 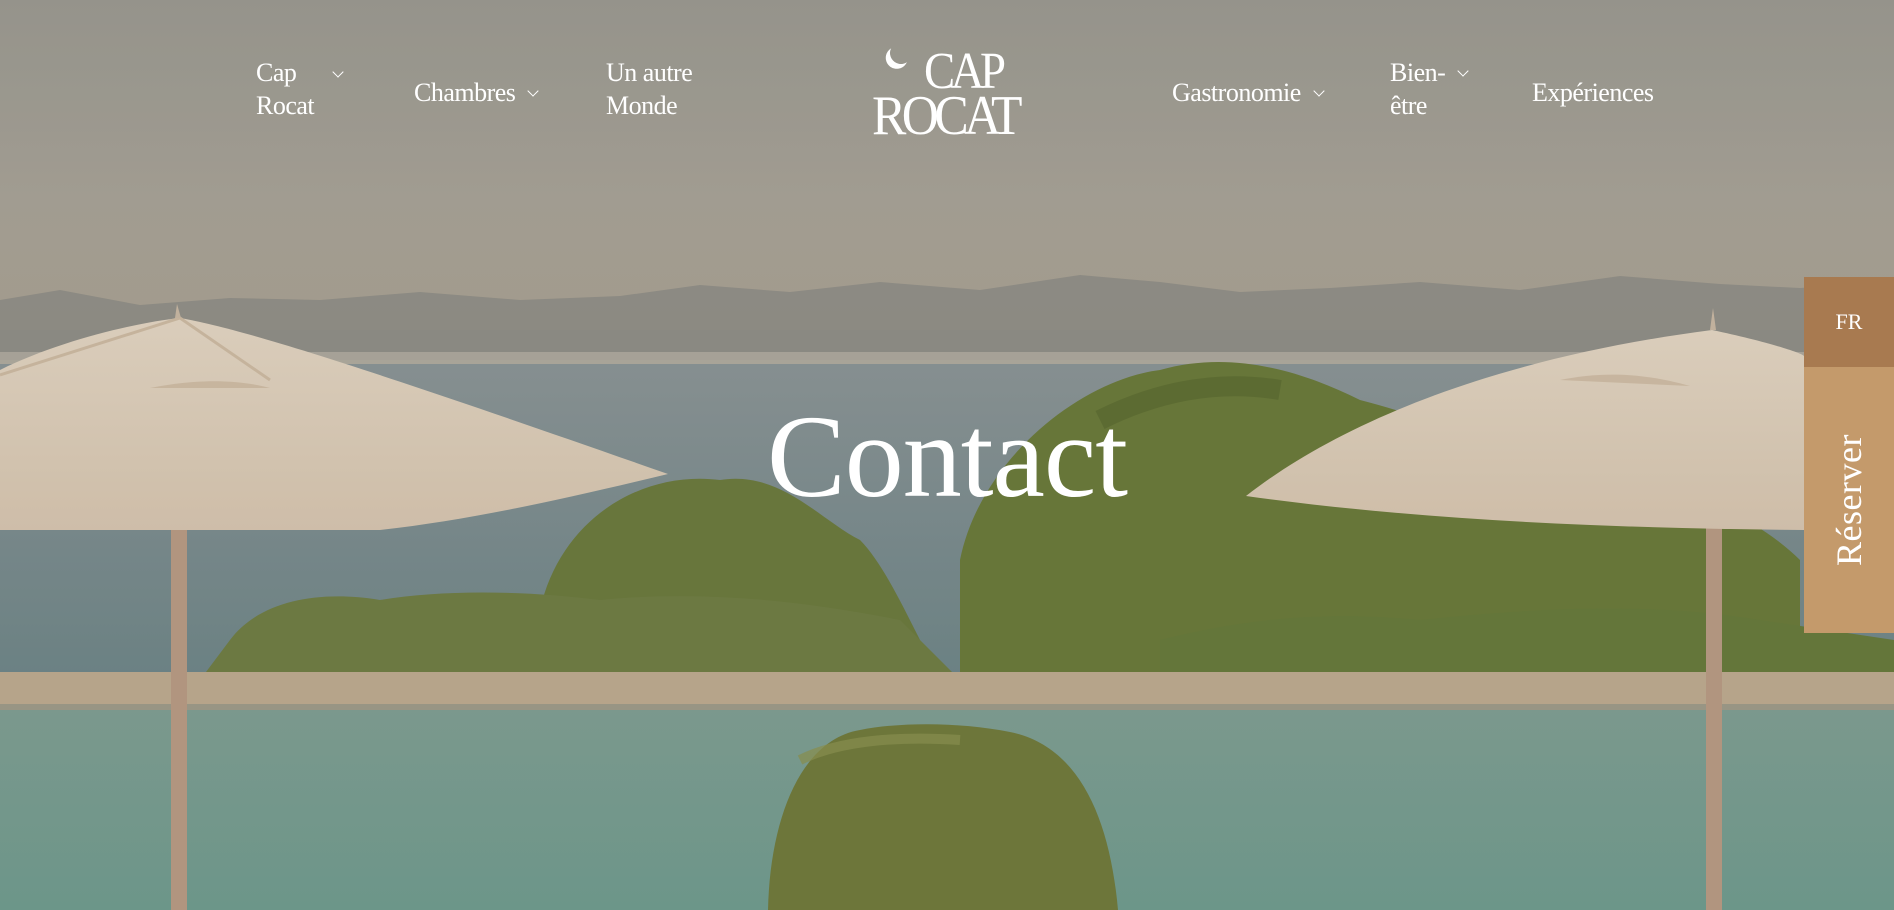 What do you see at coordinates (285, 105) in the screenshot?
I see `nav-label-line: Rocat` at bounding box center [285, 105].